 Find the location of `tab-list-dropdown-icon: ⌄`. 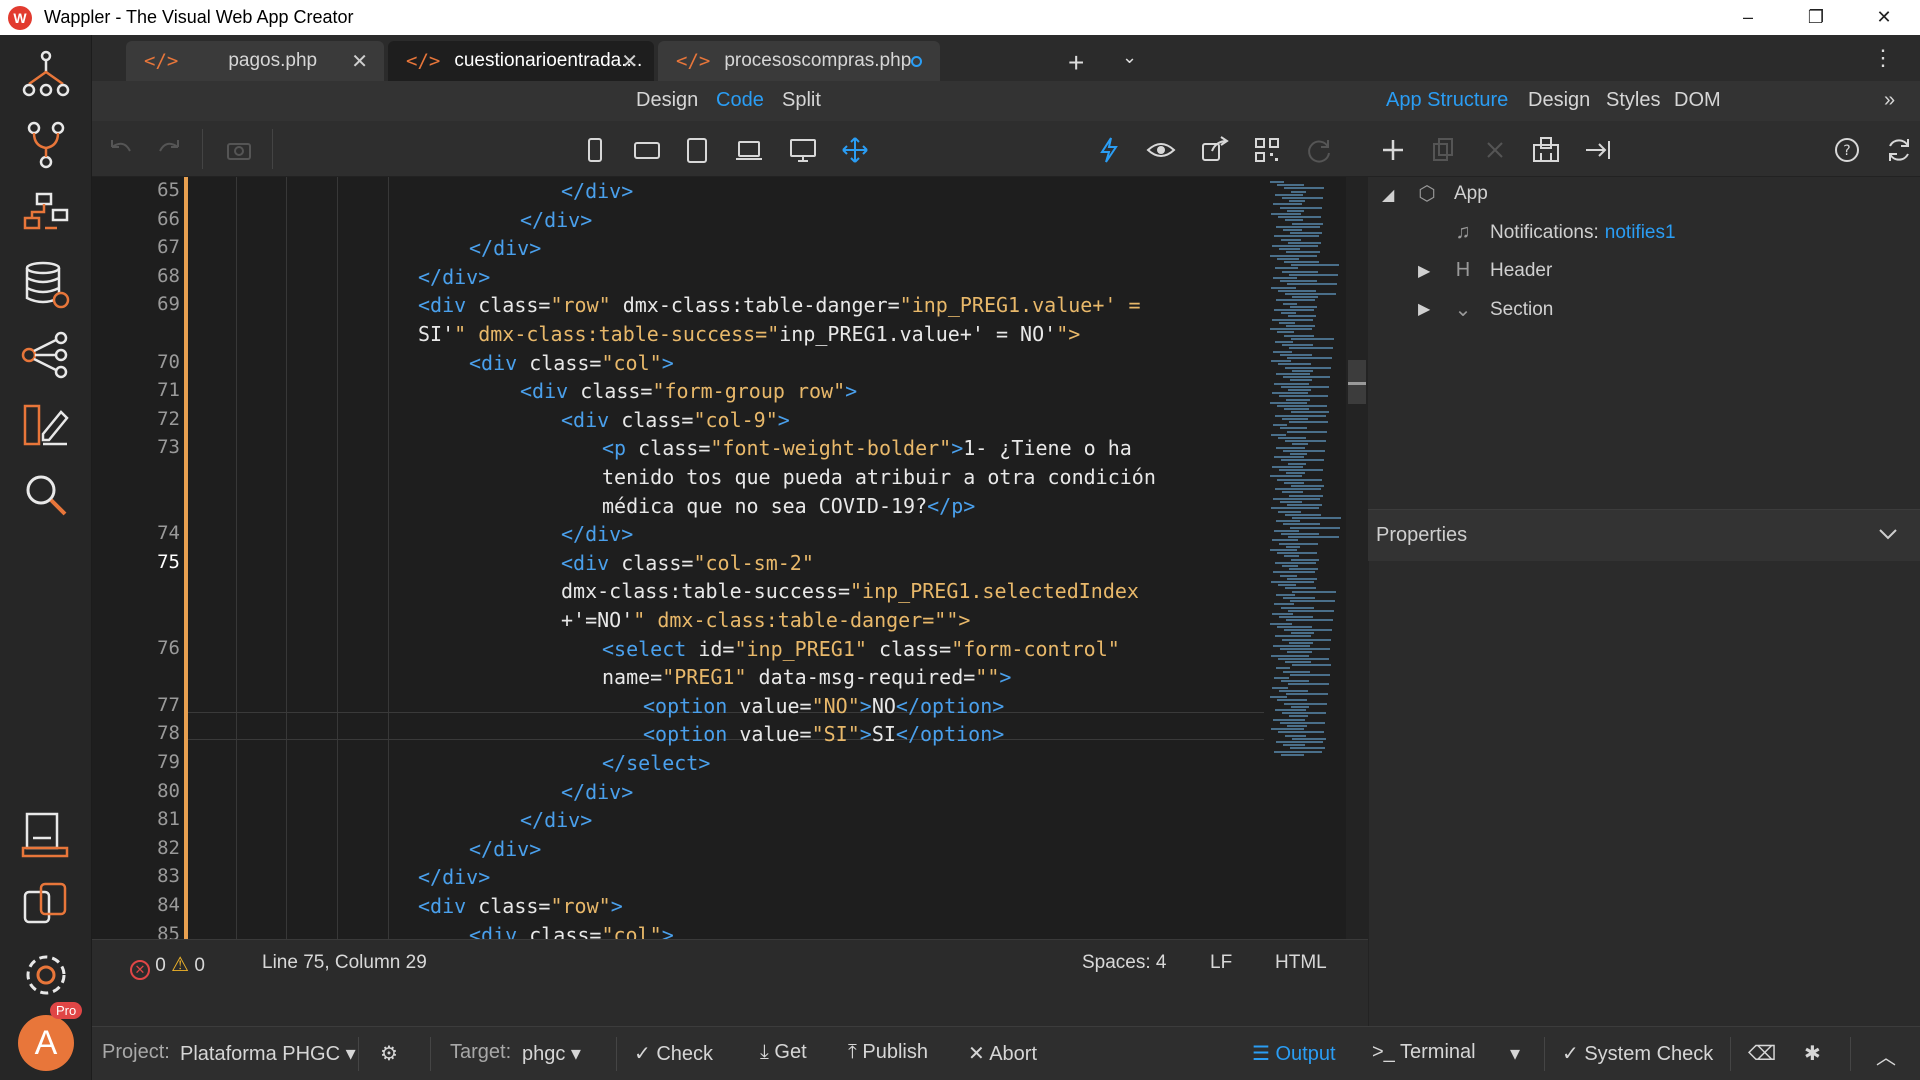

tab-list-dropdown-icon: ⌄ is located at coordinates (1129, 57).